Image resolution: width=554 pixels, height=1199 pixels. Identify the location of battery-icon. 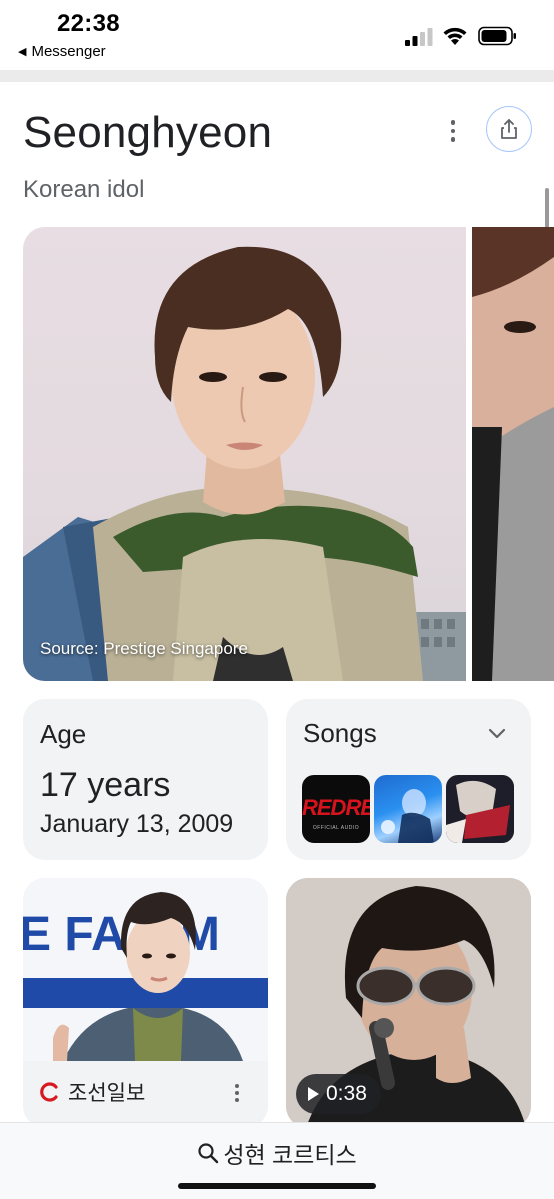
(497, 36).